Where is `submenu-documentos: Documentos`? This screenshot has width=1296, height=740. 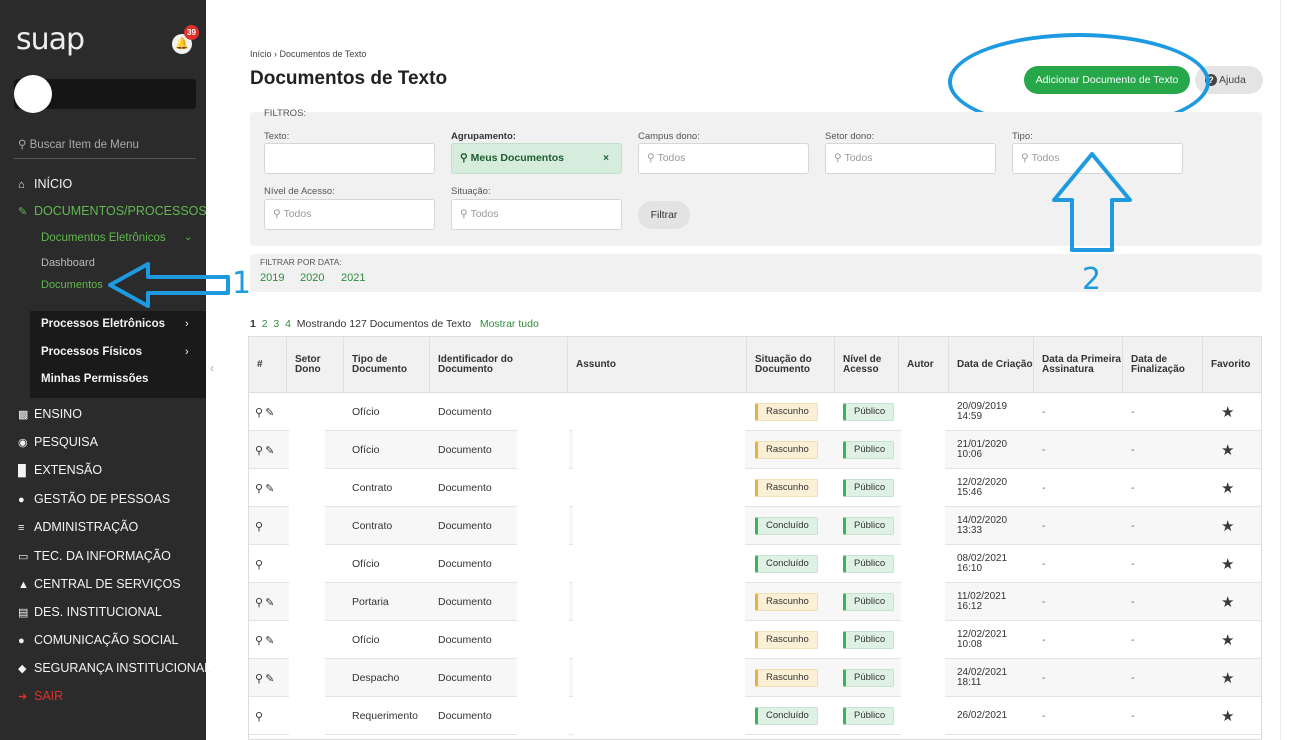 submenu-documentos: Documentos is located at coordinates (72, 285).